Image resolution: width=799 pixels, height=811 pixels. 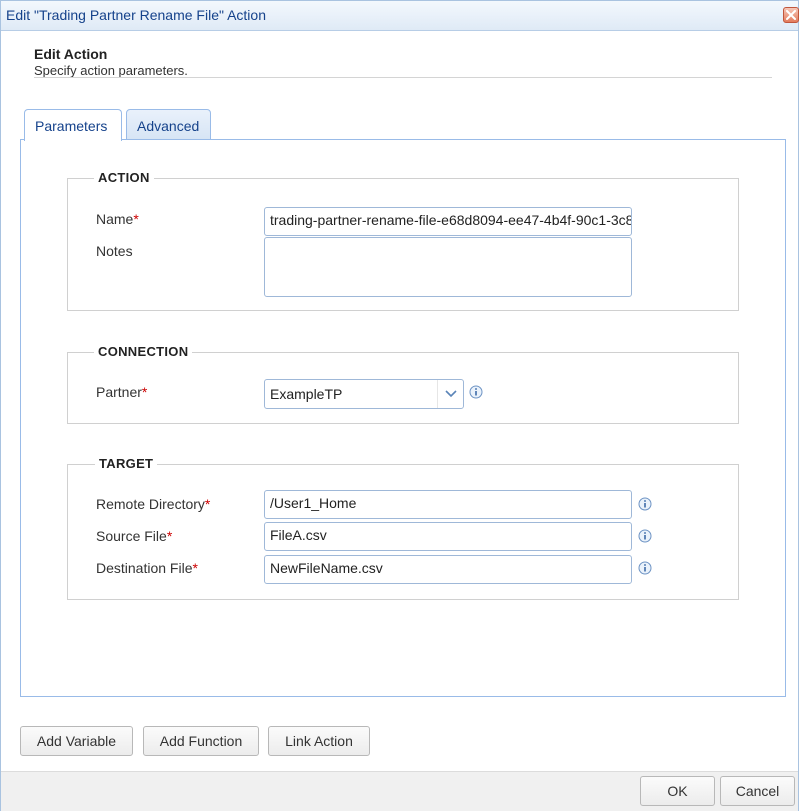 I want to click on chevron-down-icon, so click(x=450, y=394).